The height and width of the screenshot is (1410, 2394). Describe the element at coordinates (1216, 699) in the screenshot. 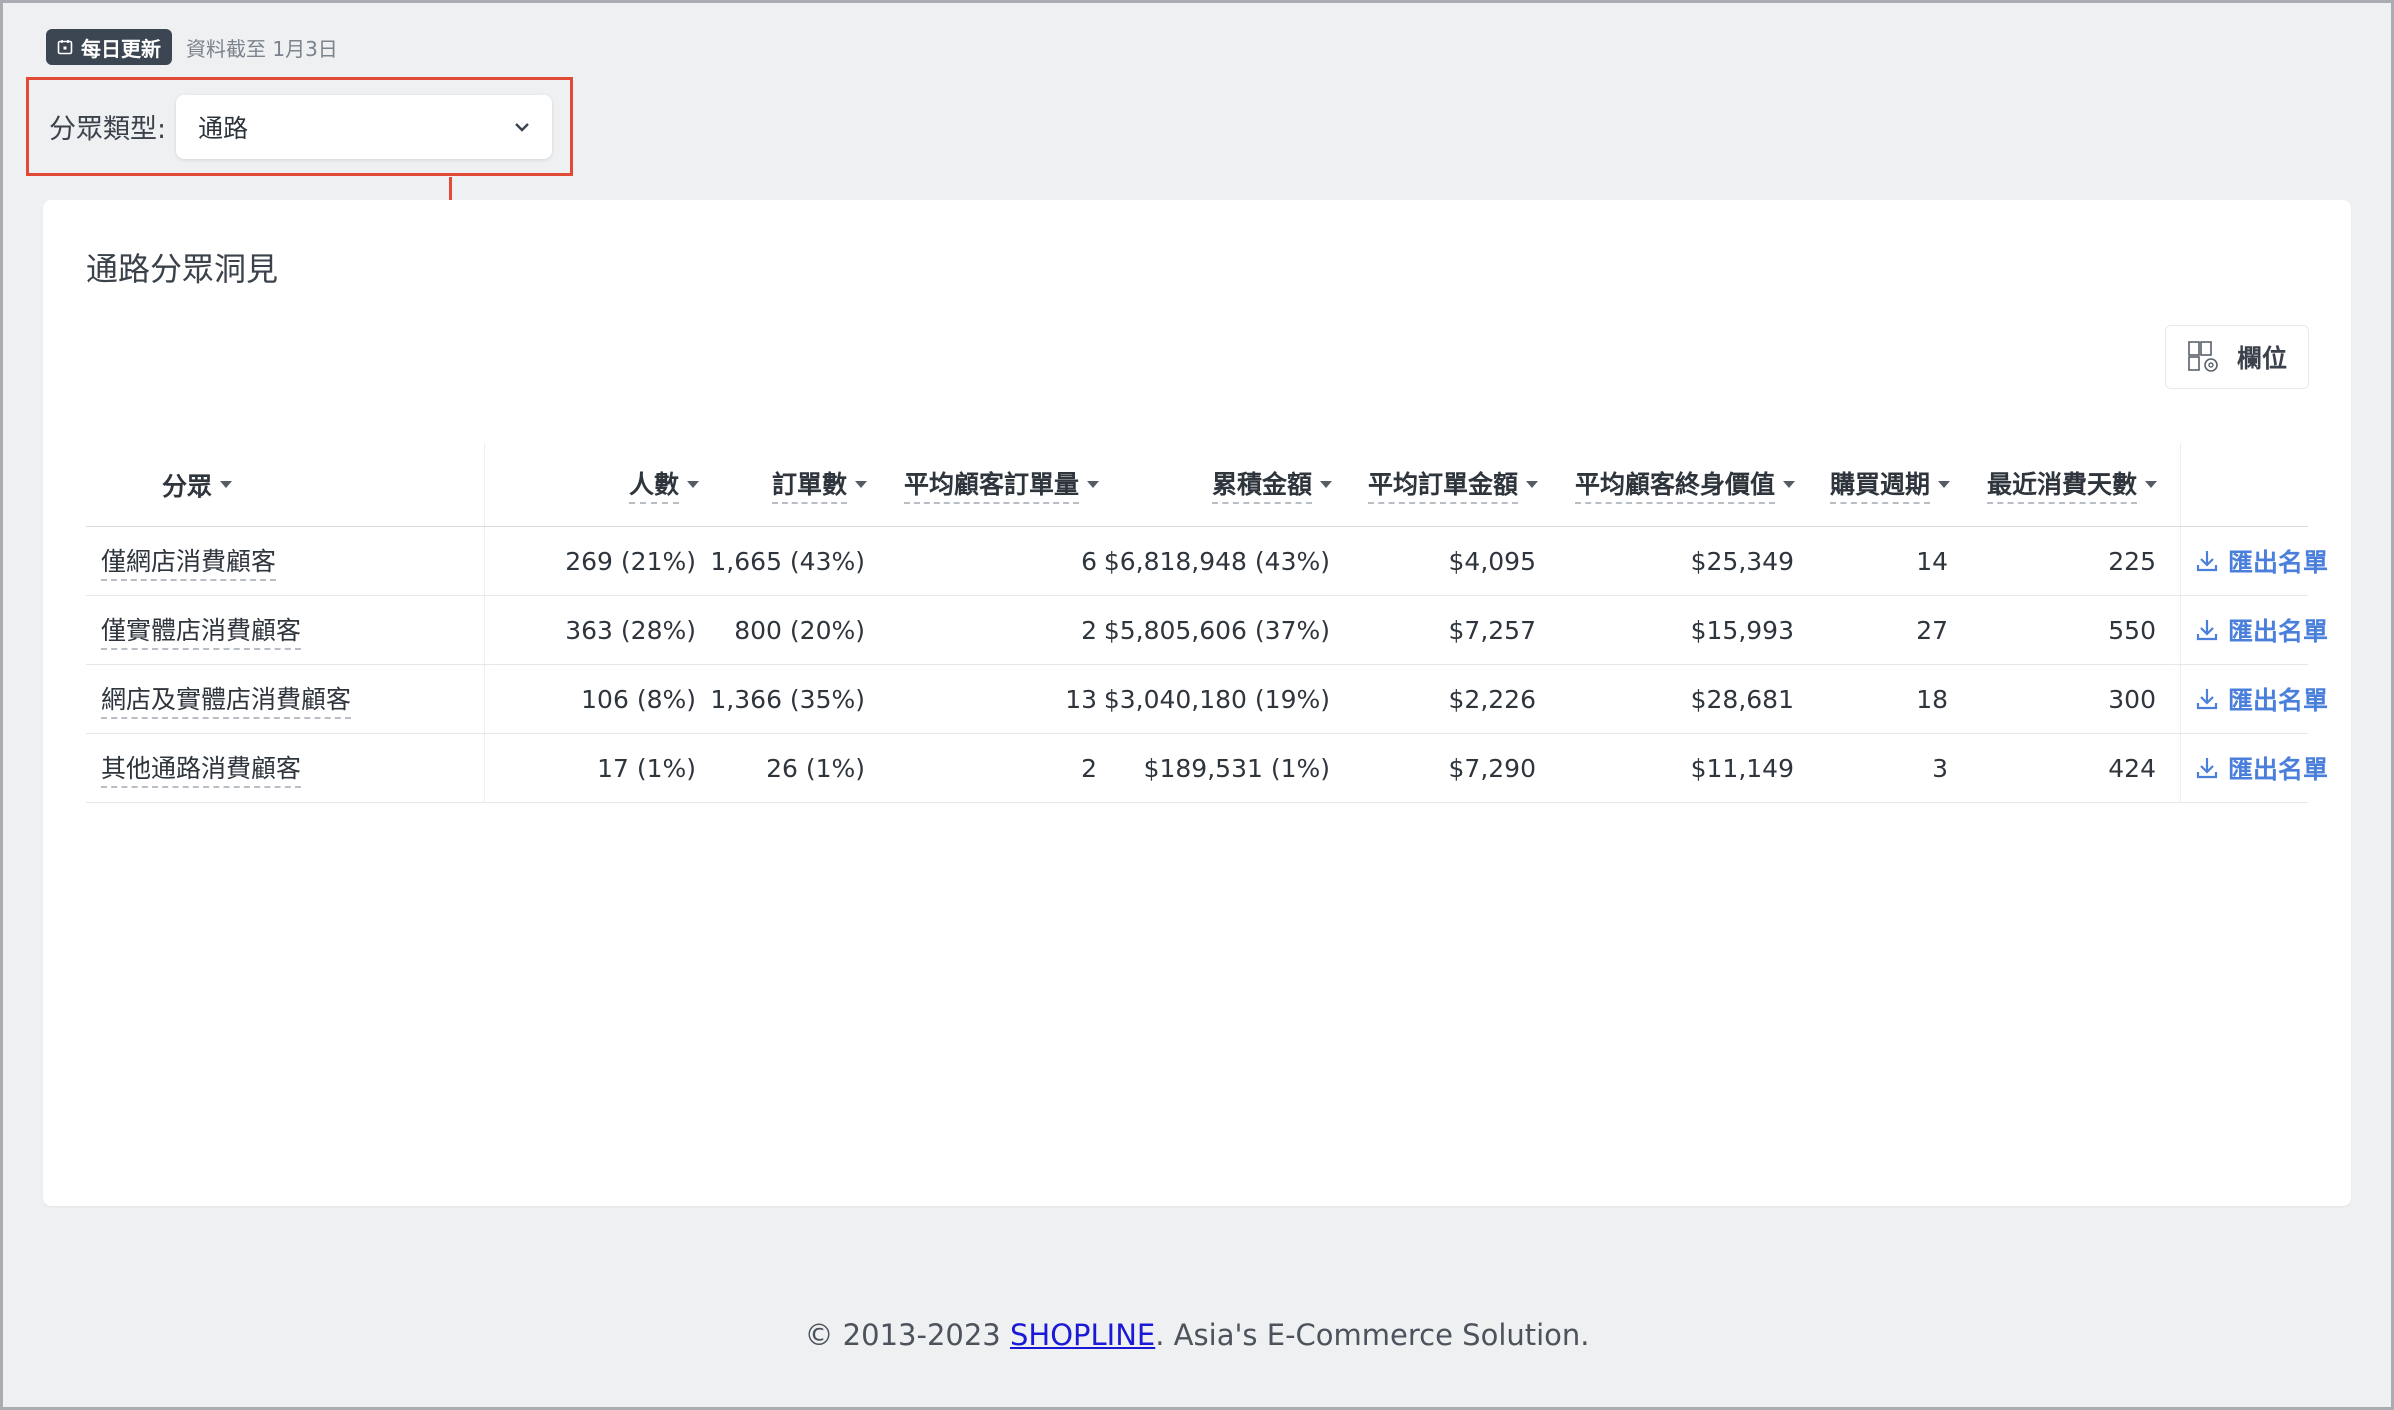

I see `total-amount-cell: $3,040,180 (19%)` at that location.